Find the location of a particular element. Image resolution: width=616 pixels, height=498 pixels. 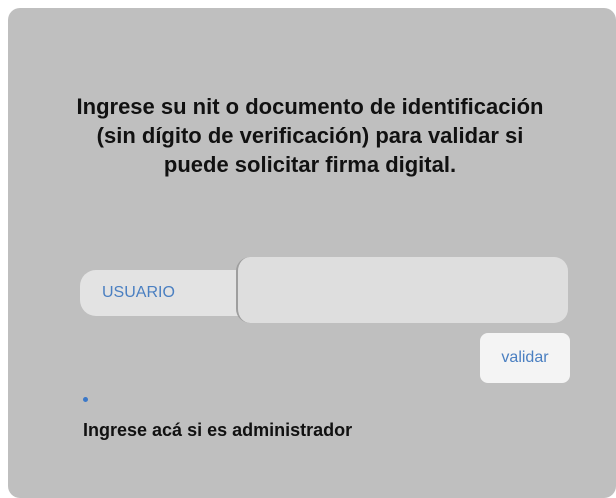

validate-button: validar is located at coordinates (525, 358).